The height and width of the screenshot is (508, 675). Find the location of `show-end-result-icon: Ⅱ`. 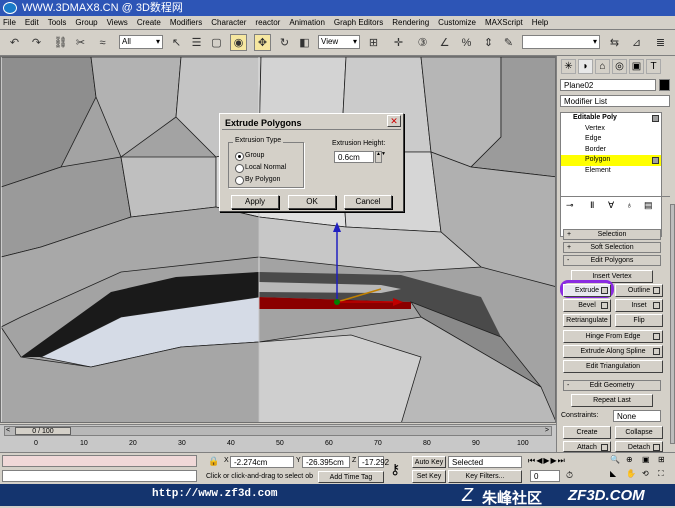

show-end-result-icon: Ⅱ is located at coordinates (592, 205).